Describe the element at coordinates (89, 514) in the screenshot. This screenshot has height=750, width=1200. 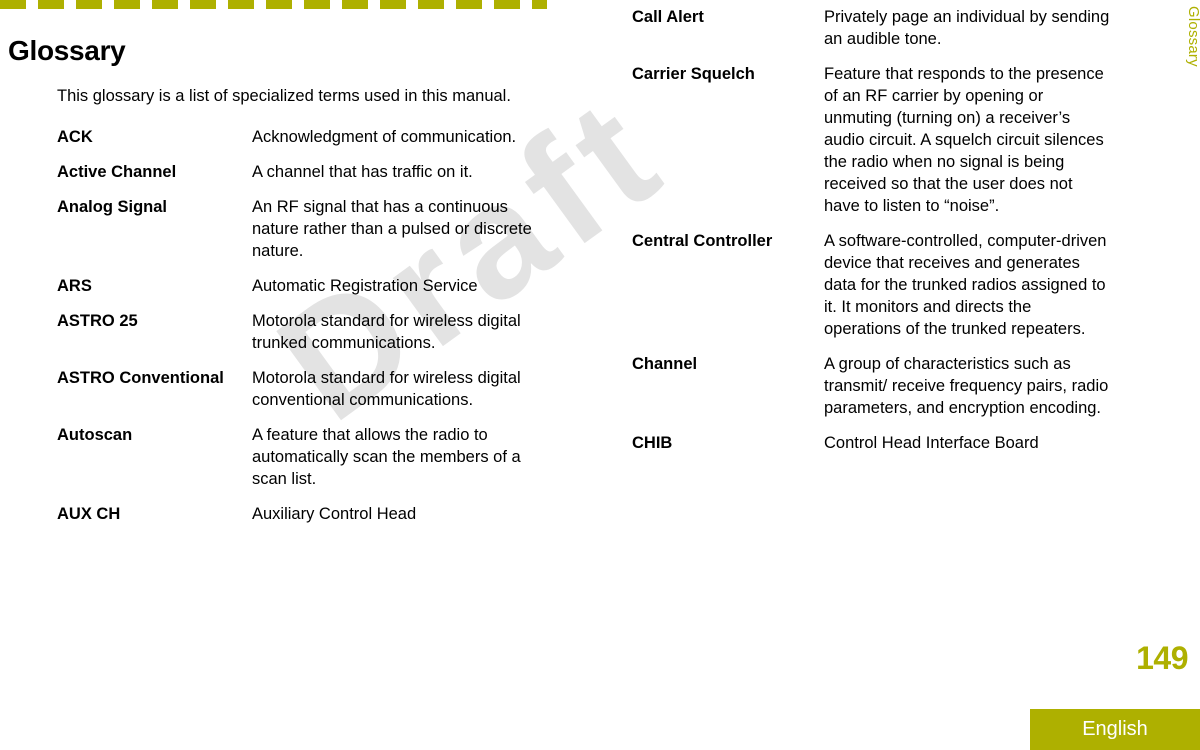
I see `glossary-term: AUX CH` at that location.